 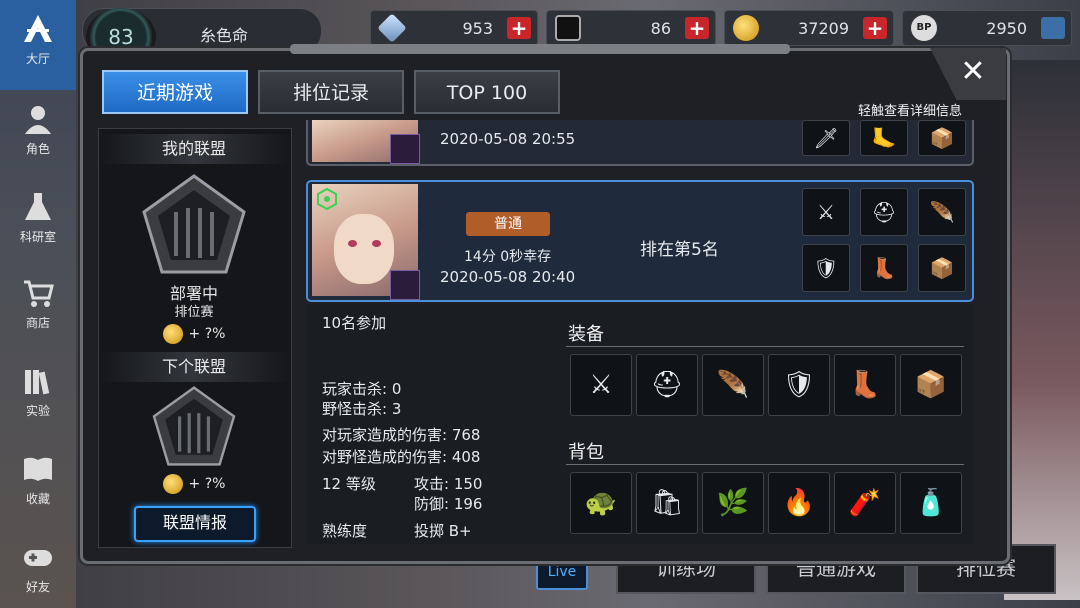 I want to click on alliance-info-button: 联盟情报, so click(x=195, y=524).